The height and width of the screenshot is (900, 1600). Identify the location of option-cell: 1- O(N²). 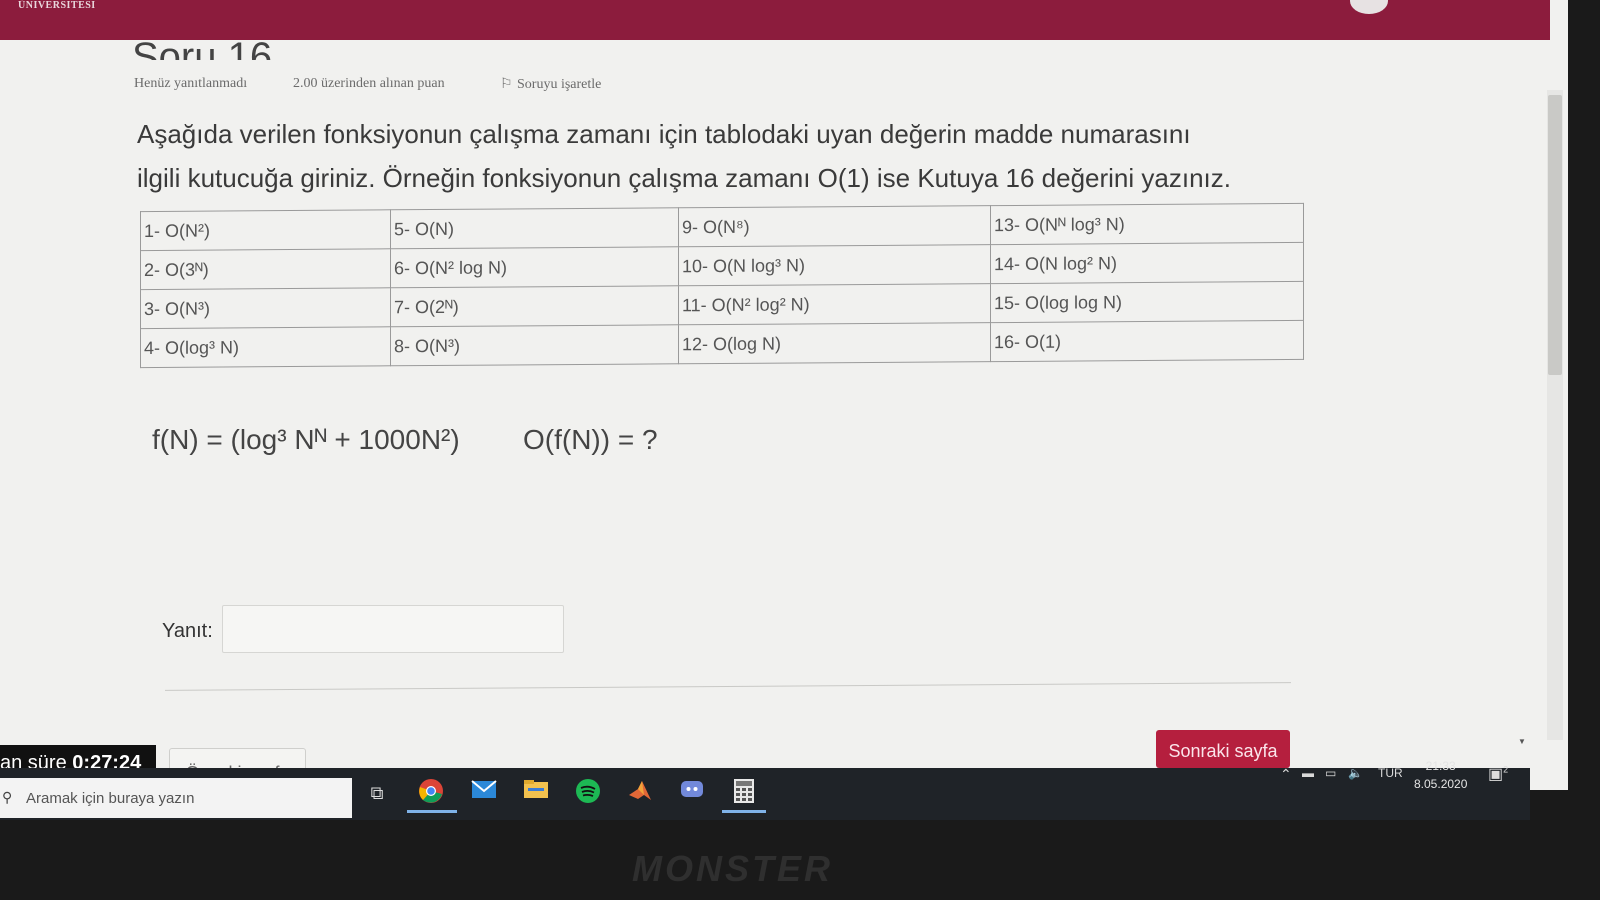
(265, 230).